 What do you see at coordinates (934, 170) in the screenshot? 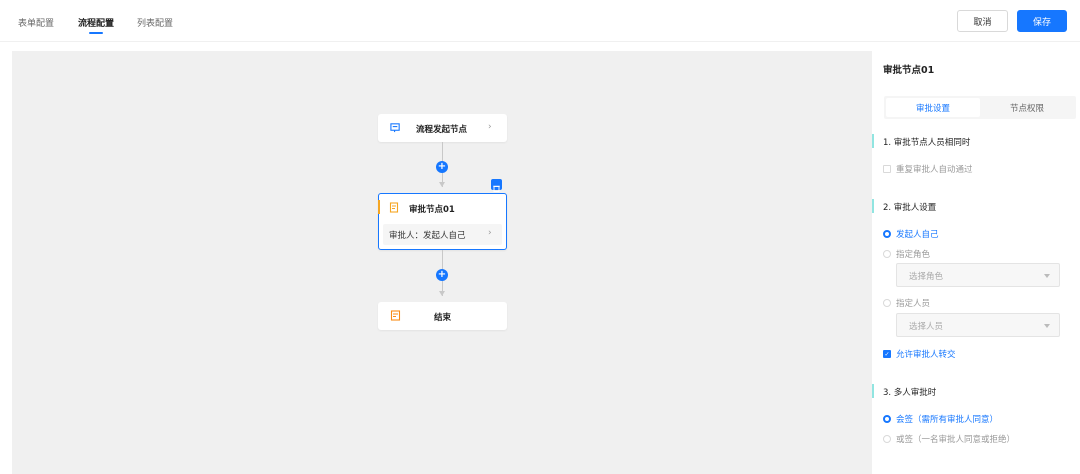
I see `auto-pass-label: 重复审批人自动通过` at bounding box center [934, 170].